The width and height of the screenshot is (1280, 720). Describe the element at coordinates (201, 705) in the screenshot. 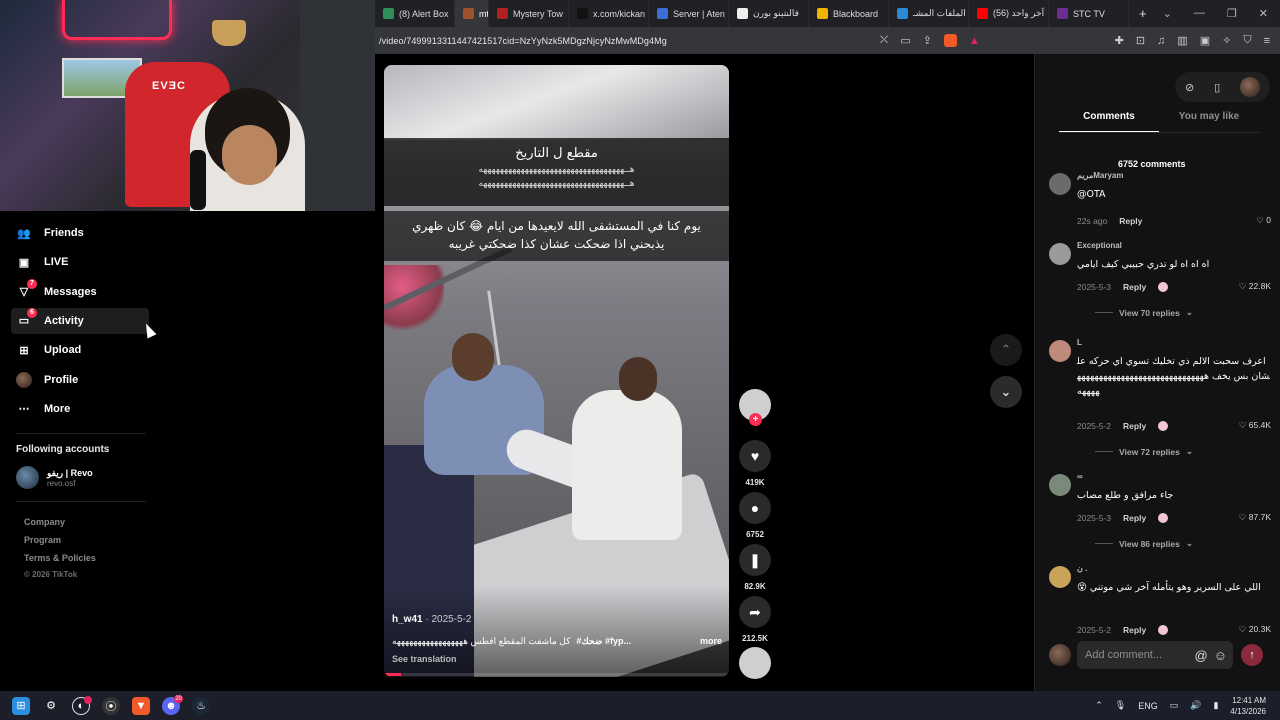

I see `steam-icon: ♨` at that location.